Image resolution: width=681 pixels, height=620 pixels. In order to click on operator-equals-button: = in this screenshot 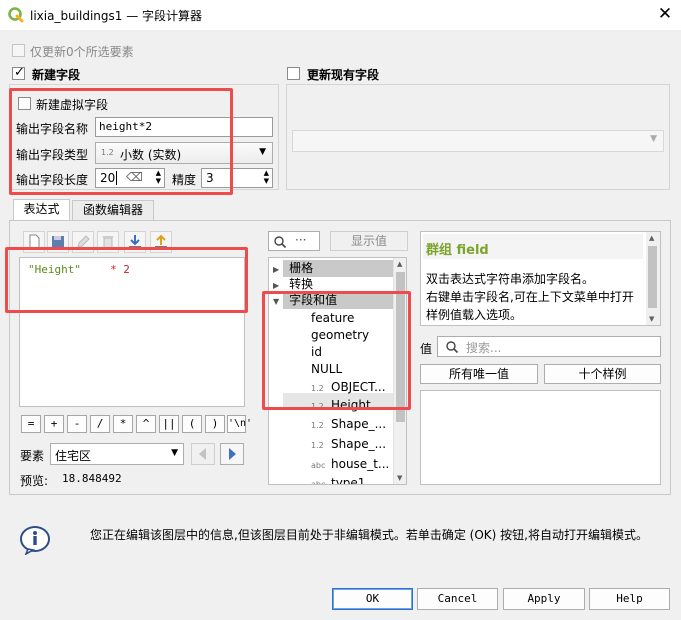, I will do `click(31, 424)`.